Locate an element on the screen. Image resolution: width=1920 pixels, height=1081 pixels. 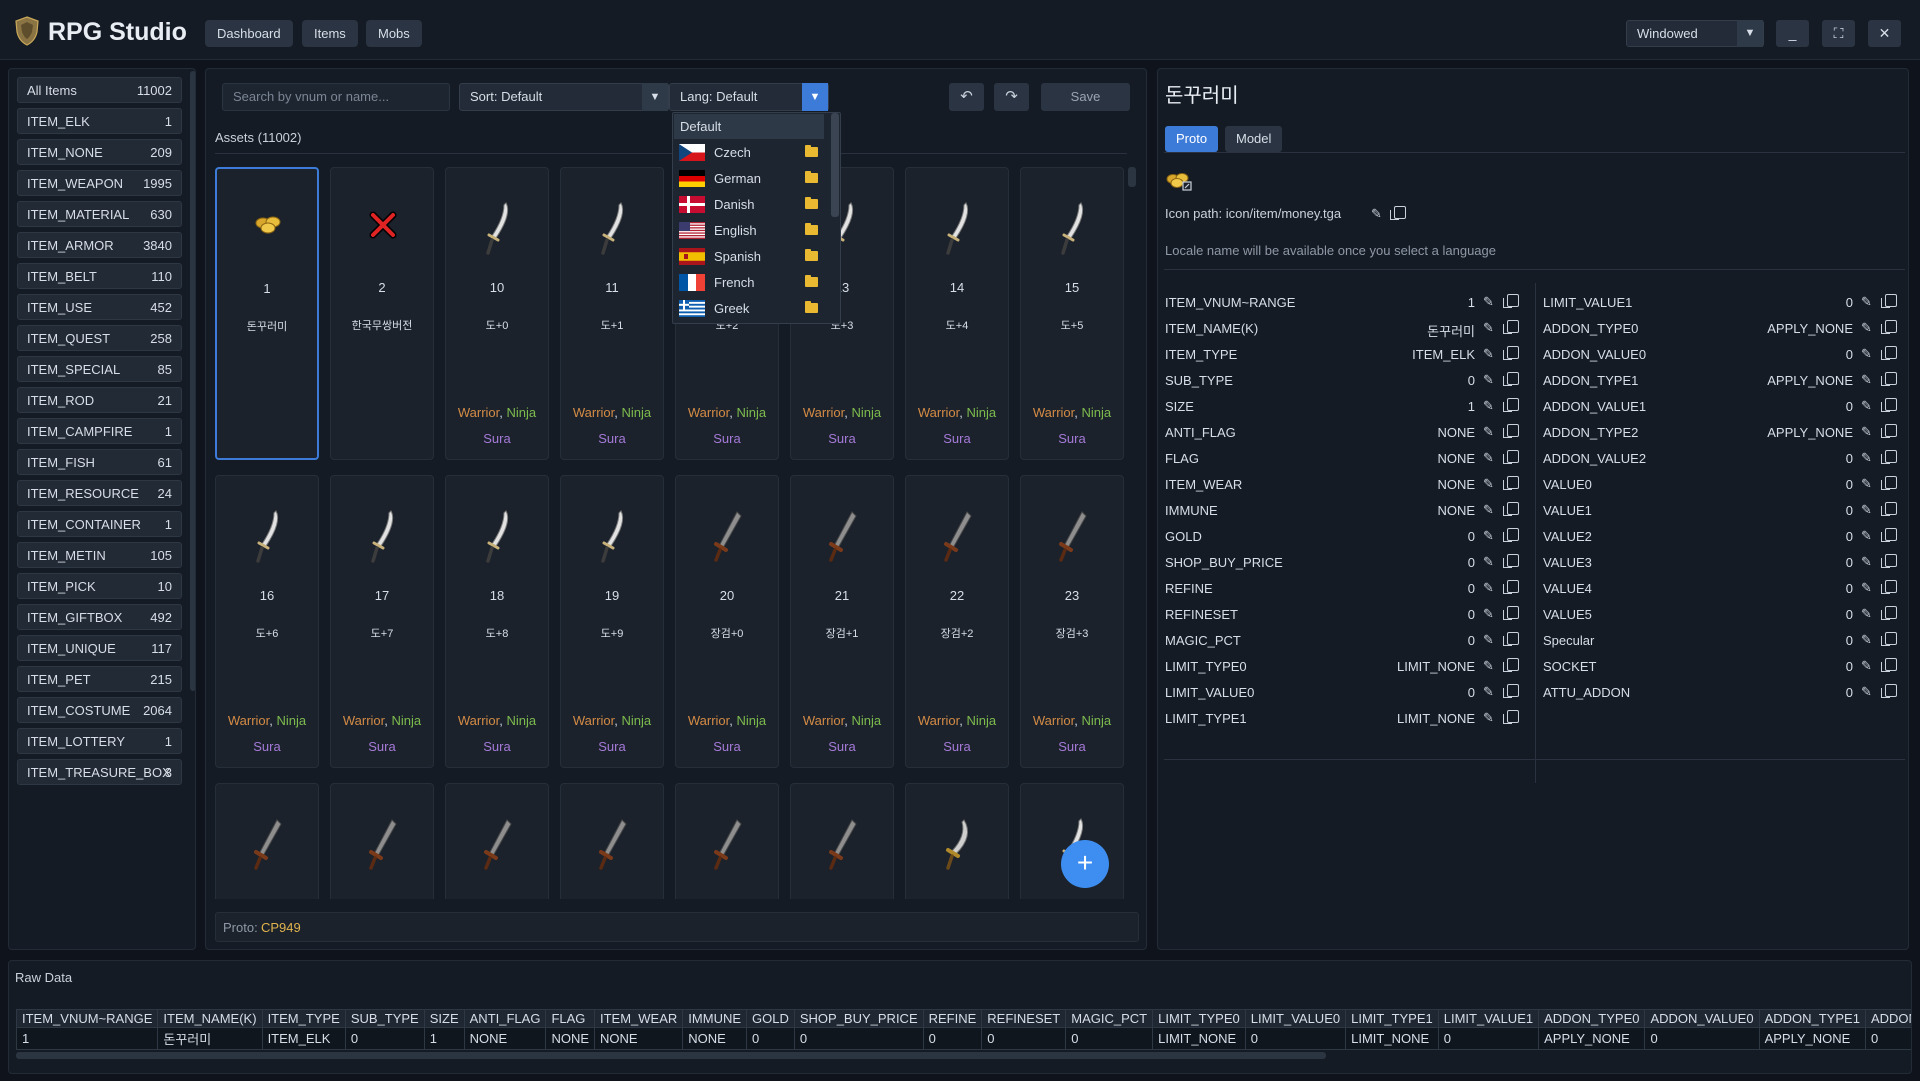
asset-card: 22 장검+2 Warrior, Ninja Sura is located at coordinates (957, 621).